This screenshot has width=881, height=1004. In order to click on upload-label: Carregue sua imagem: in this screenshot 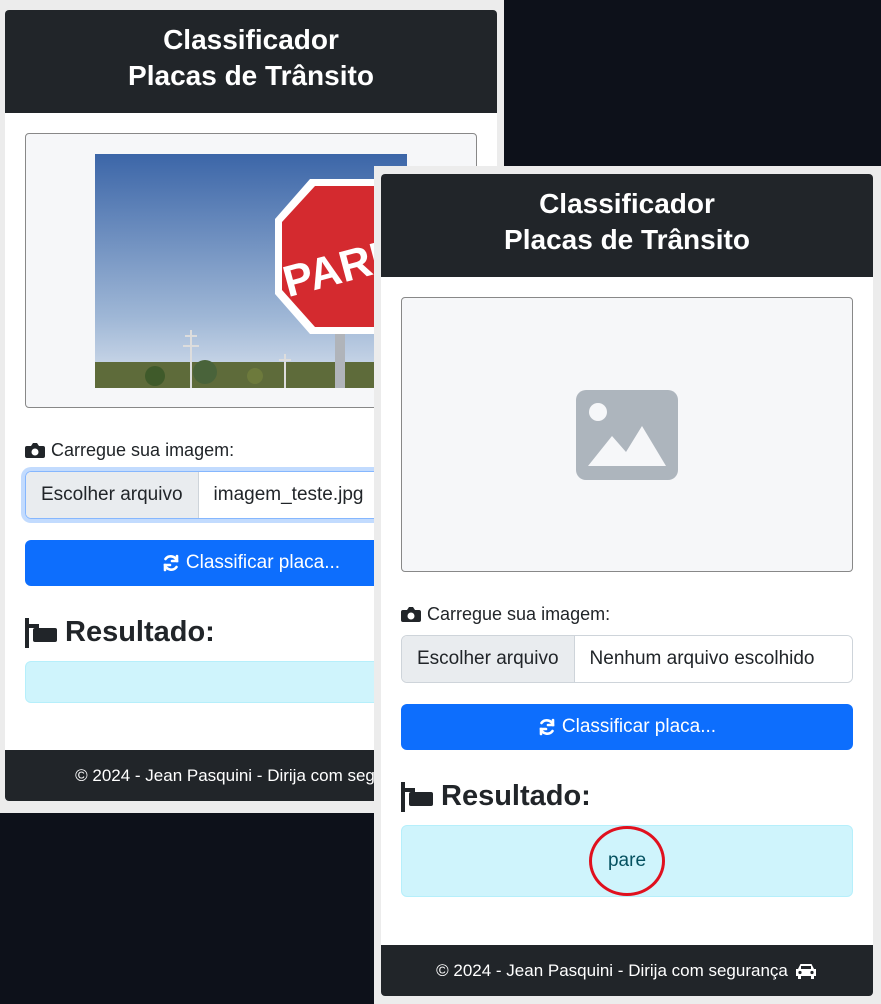, I will do `click(627, 614)`.